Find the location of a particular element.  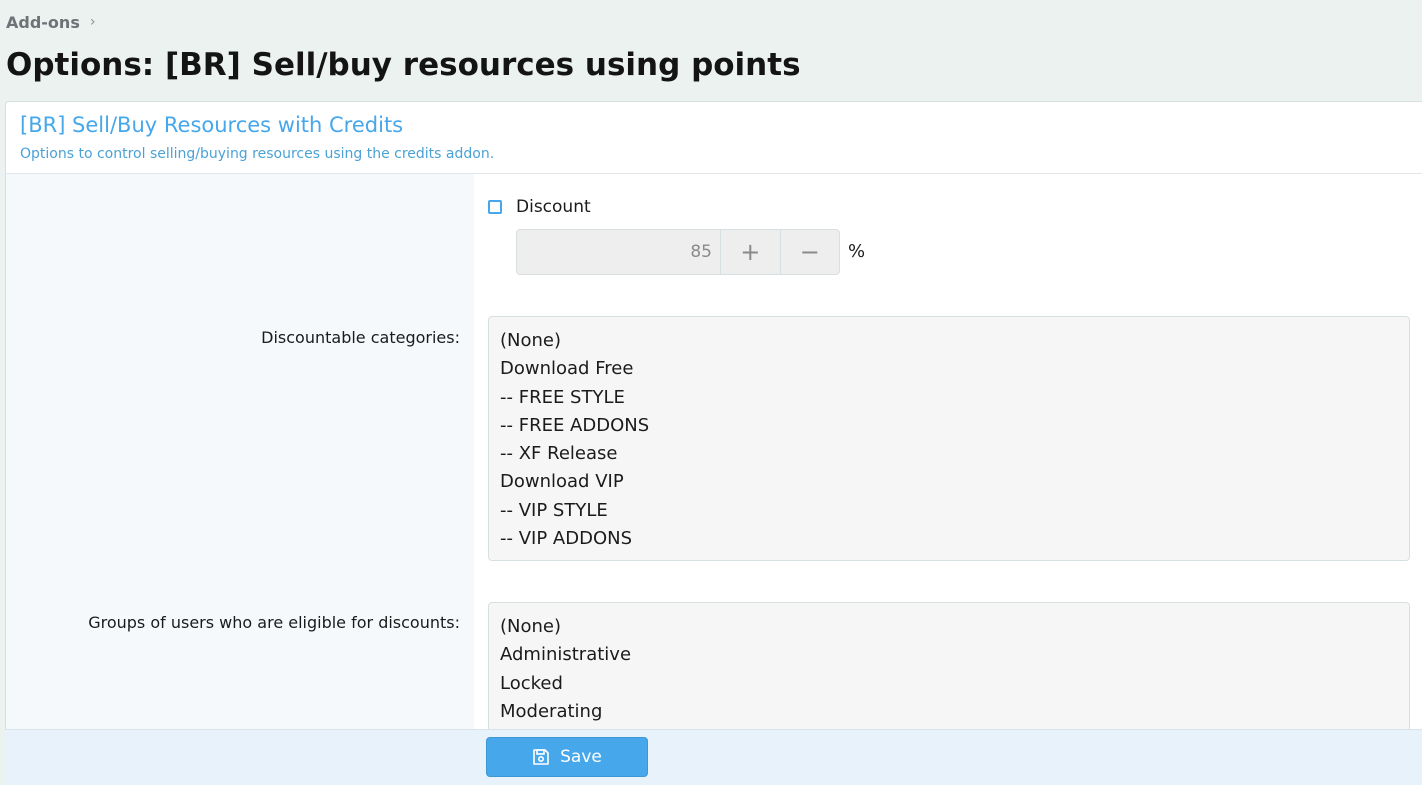

percent-unit: % is located at coordinates (857, 251).